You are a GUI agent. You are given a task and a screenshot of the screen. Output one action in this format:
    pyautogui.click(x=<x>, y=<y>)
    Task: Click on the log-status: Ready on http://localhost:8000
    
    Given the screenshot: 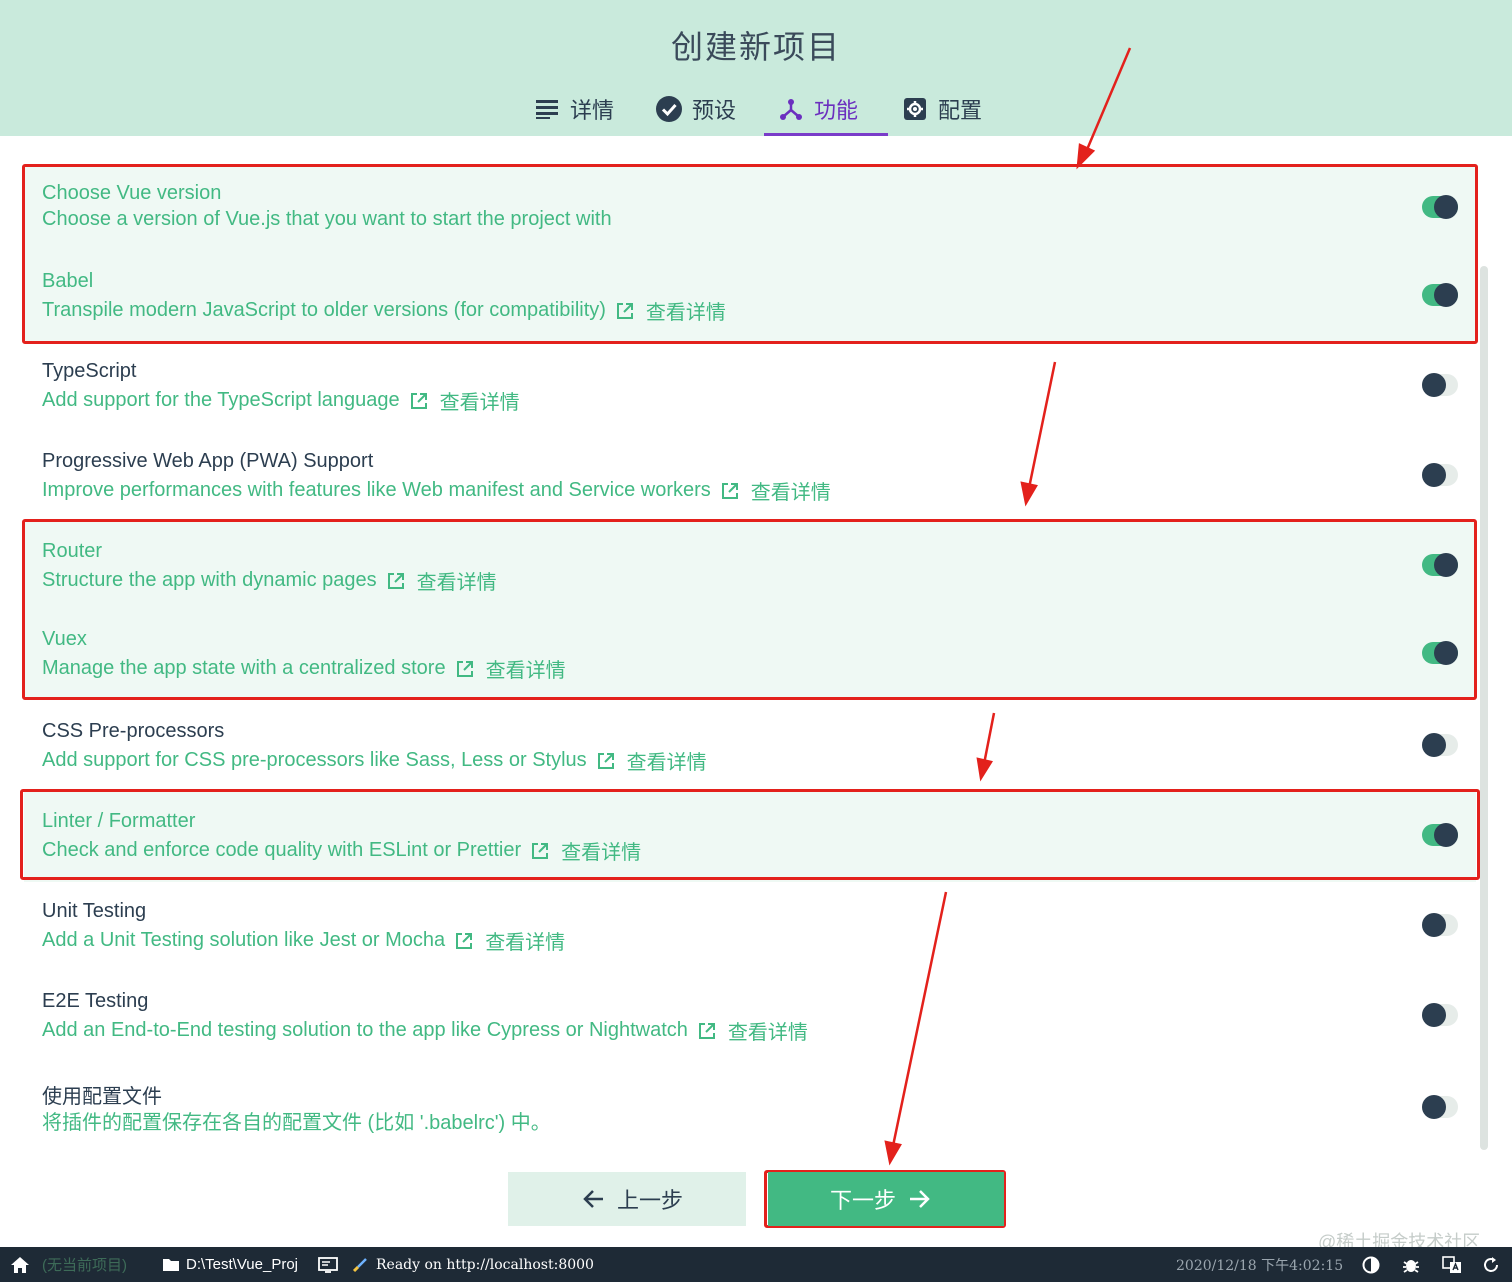 What is the action you would take?
    pyautogui.click(x=473, y=1264)
    